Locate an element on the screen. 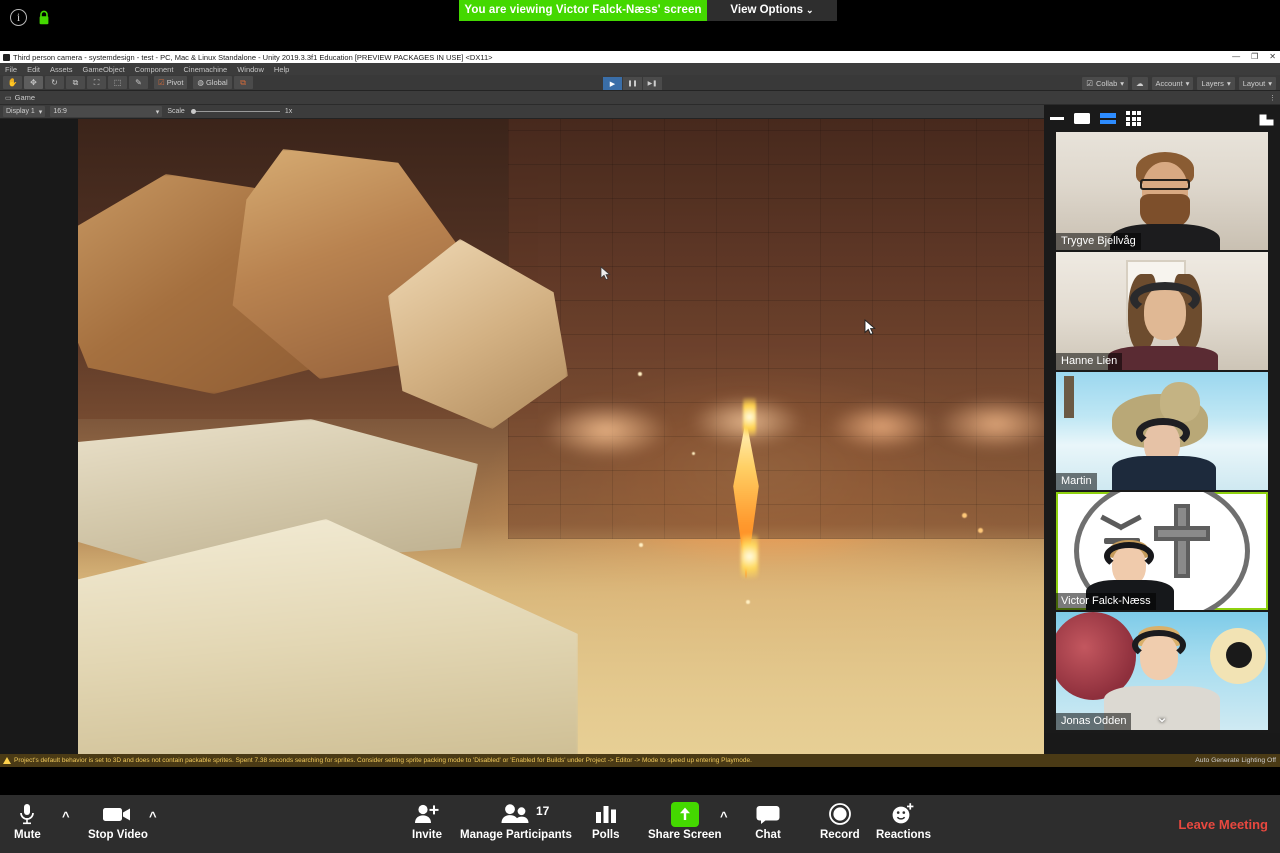 Image resolution: width=1280 pixels, height=853 pixels. step-button: ▶❚ is located at coordinates (652, 83).